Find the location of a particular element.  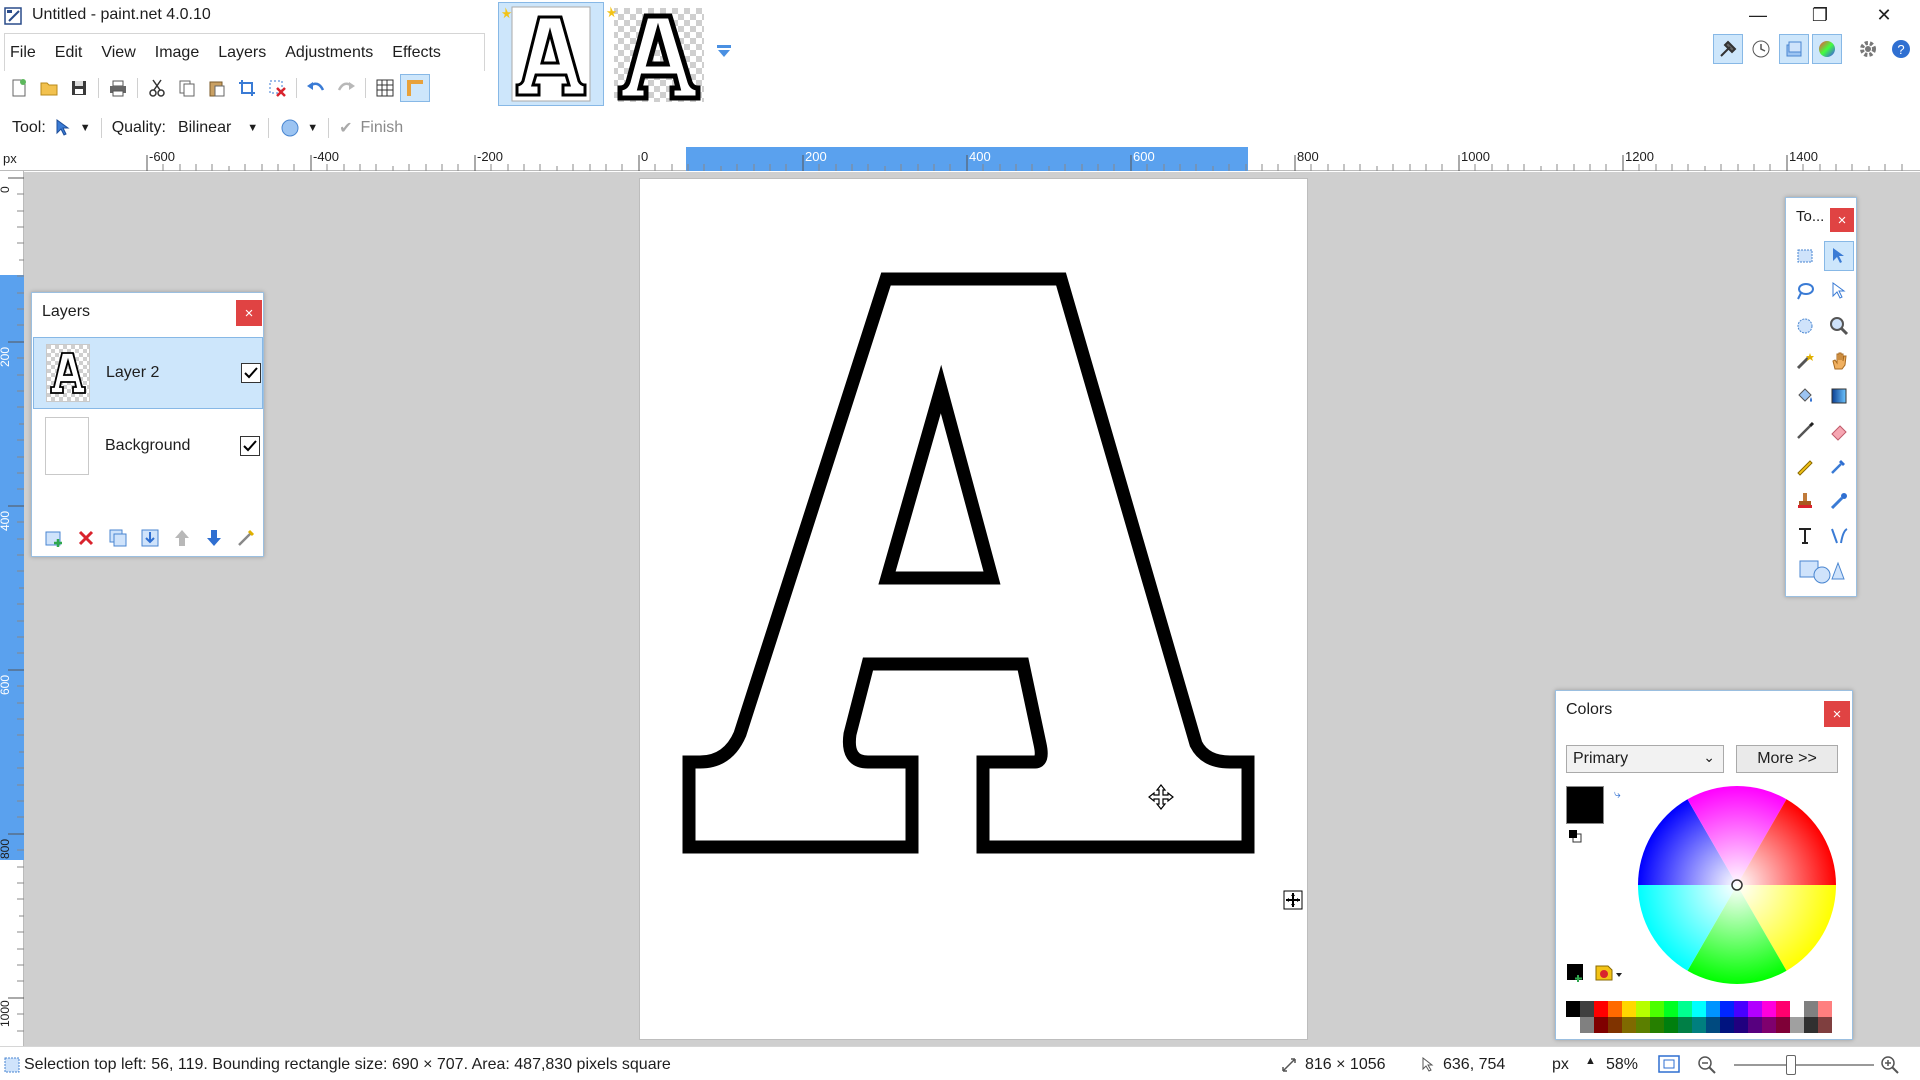

colors-window-toggle-icon is located at coordinates (1827, 49).